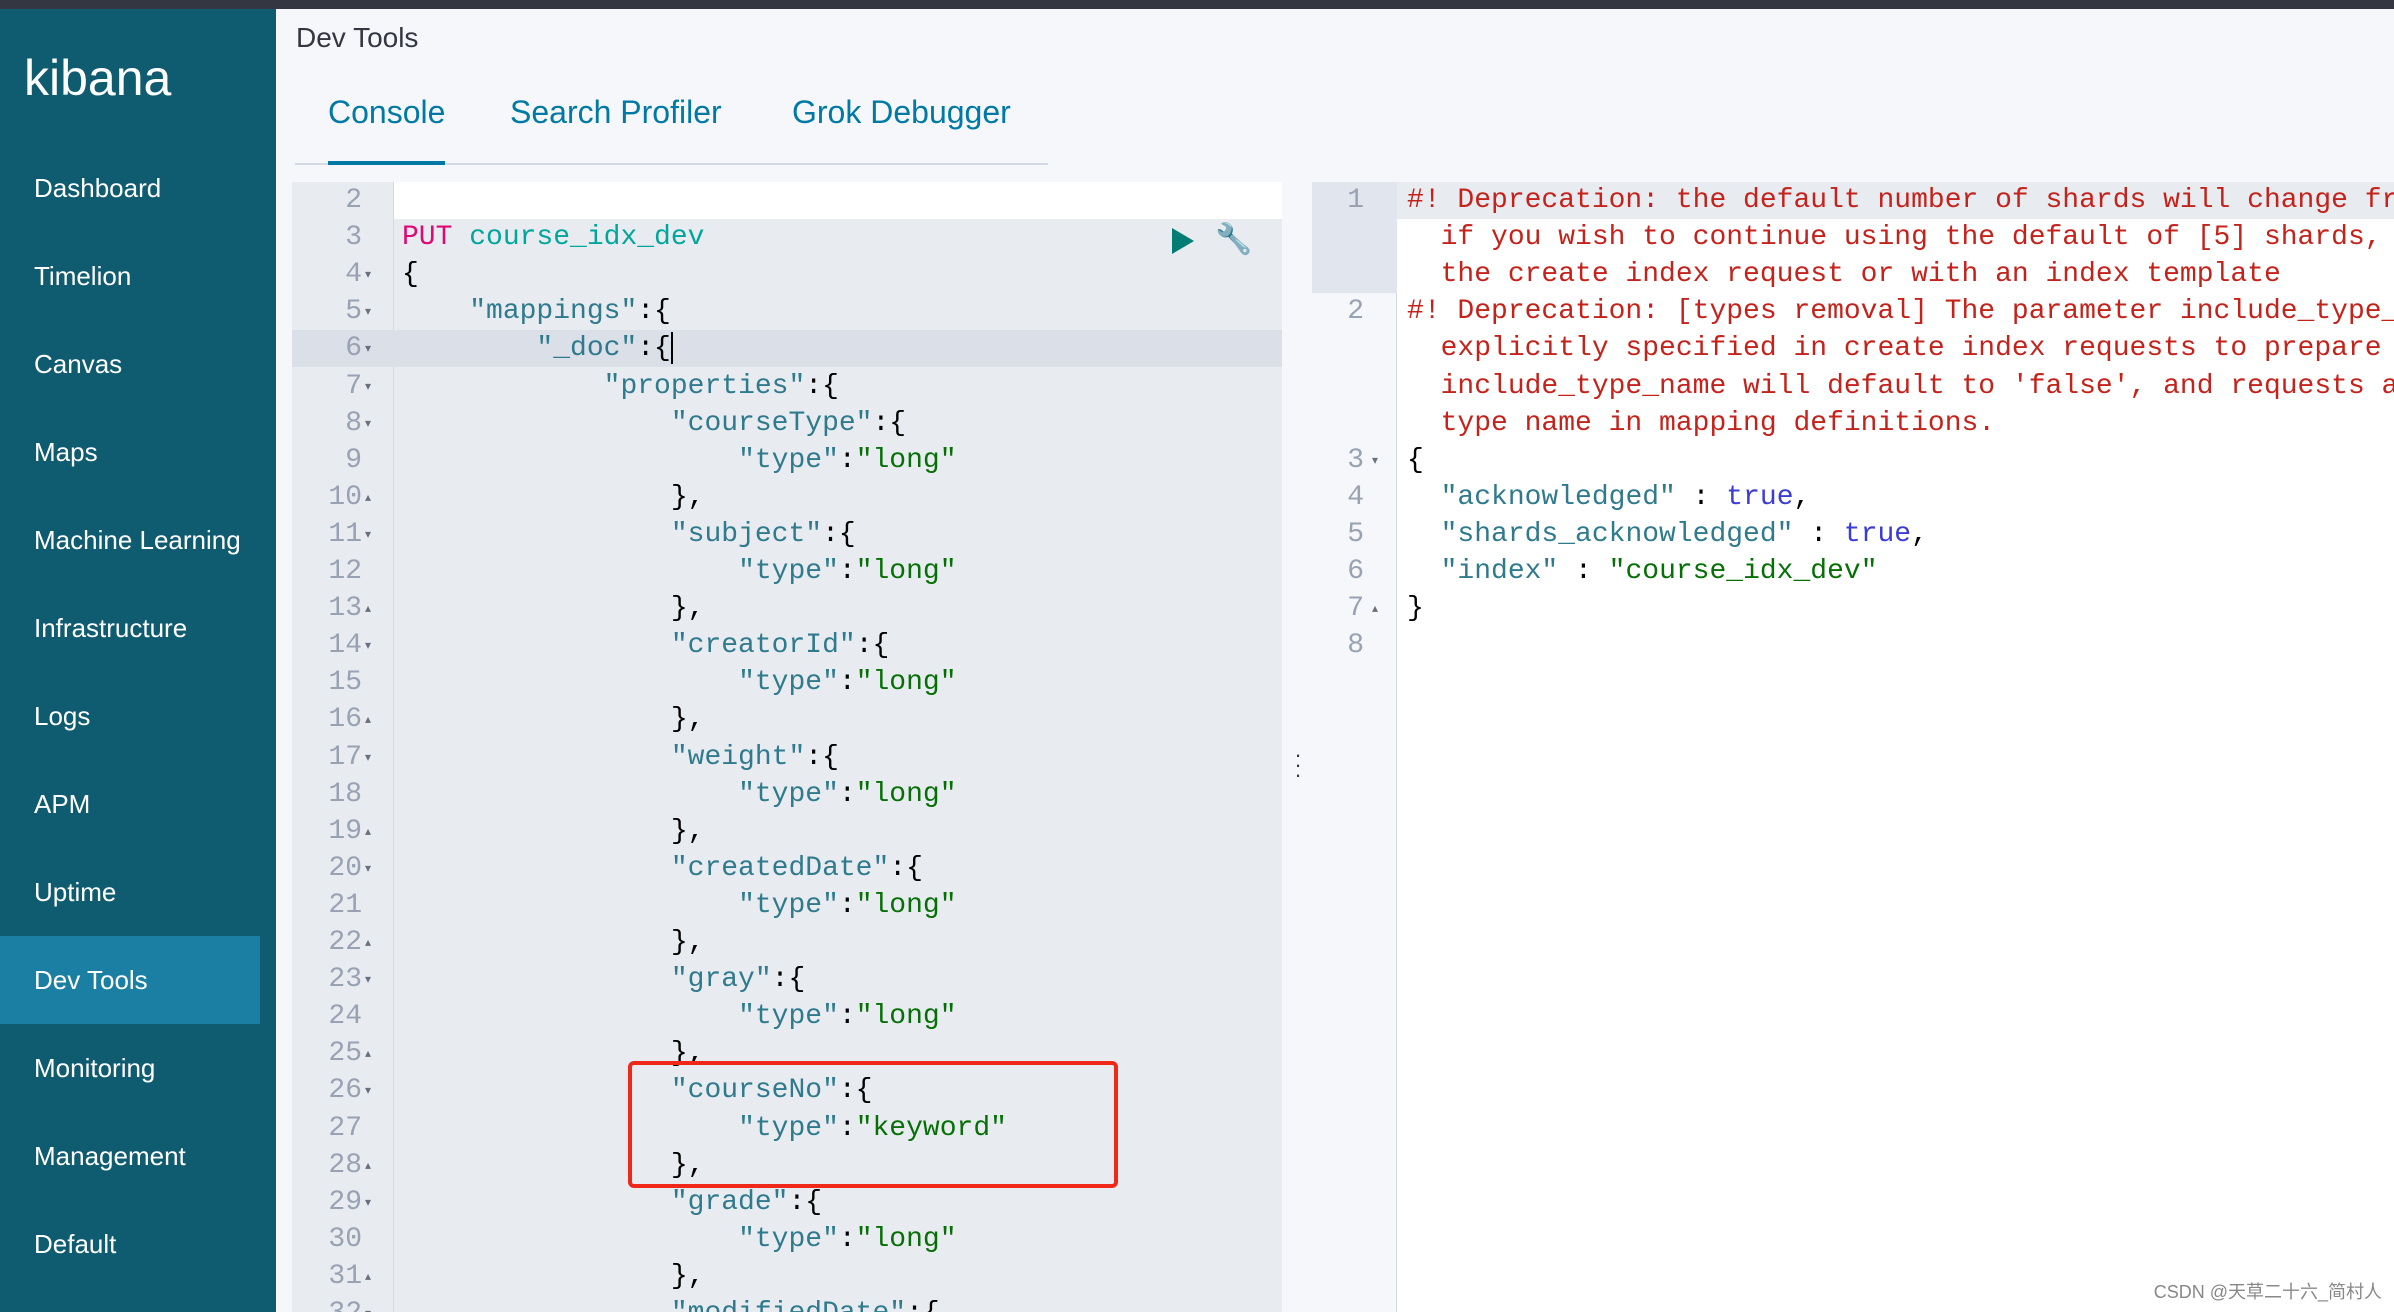  What do you see at coordinates (353, 460) in the screenshot?
I see `line-number: 9` at bounding box center [353, 460].